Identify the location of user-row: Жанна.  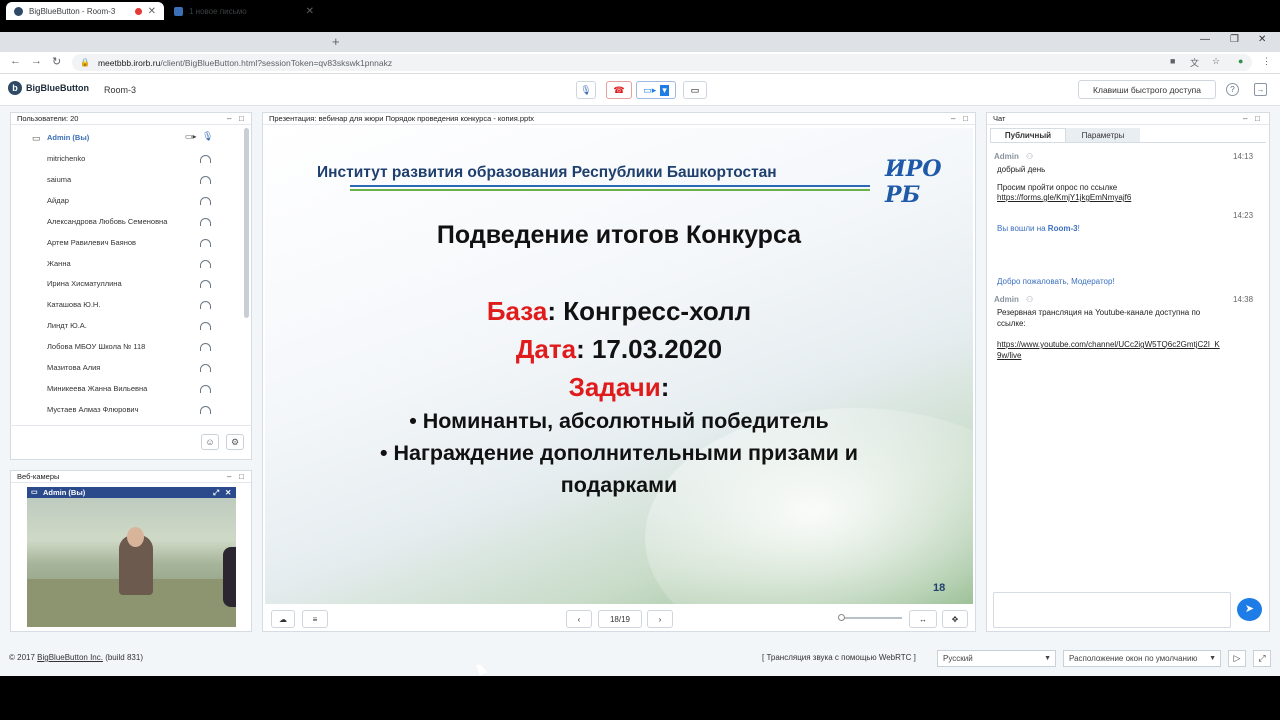
(59, 263).